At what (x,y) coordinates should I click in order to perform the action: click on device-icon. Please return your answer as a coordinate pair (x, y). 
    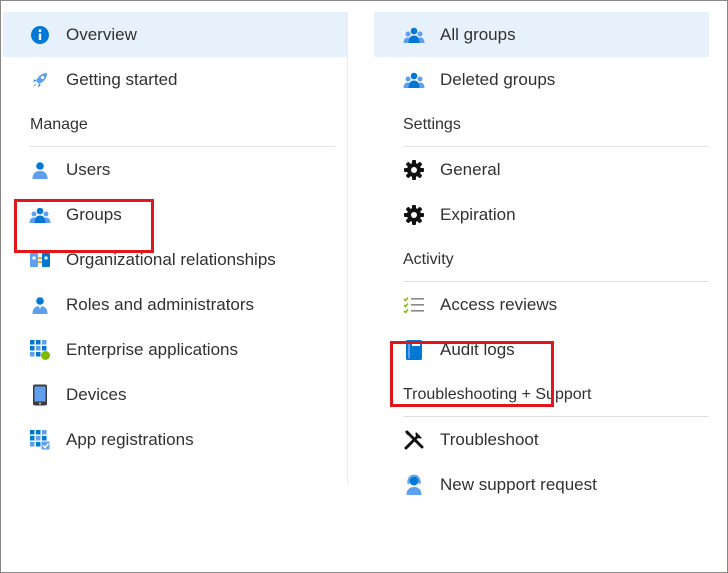
    Looking at the image, I should click on (40, 395).